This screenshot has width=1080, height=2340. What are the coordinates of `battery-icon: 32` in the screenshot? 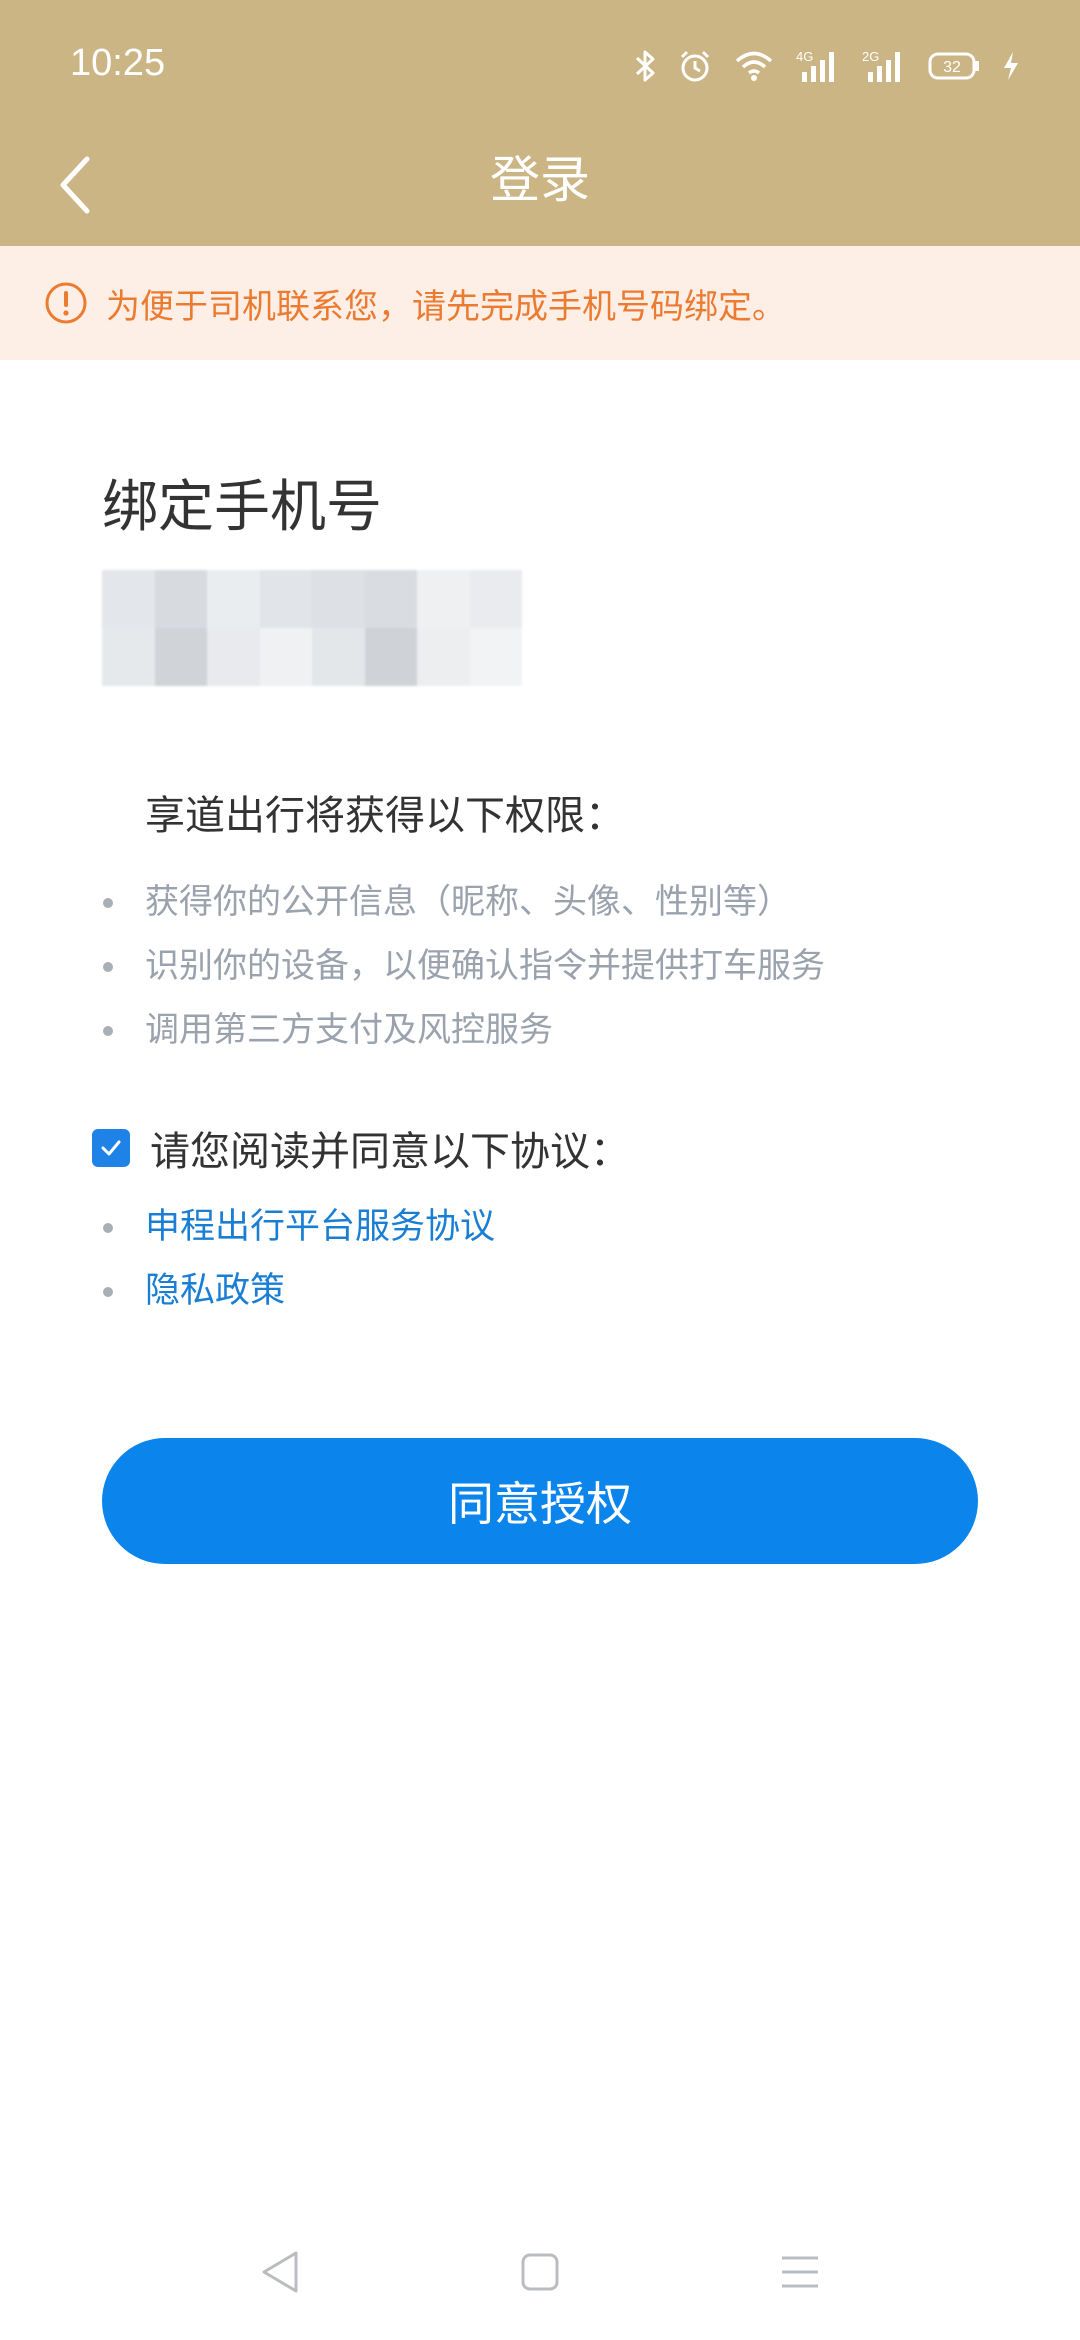 It's located at (953, 66).